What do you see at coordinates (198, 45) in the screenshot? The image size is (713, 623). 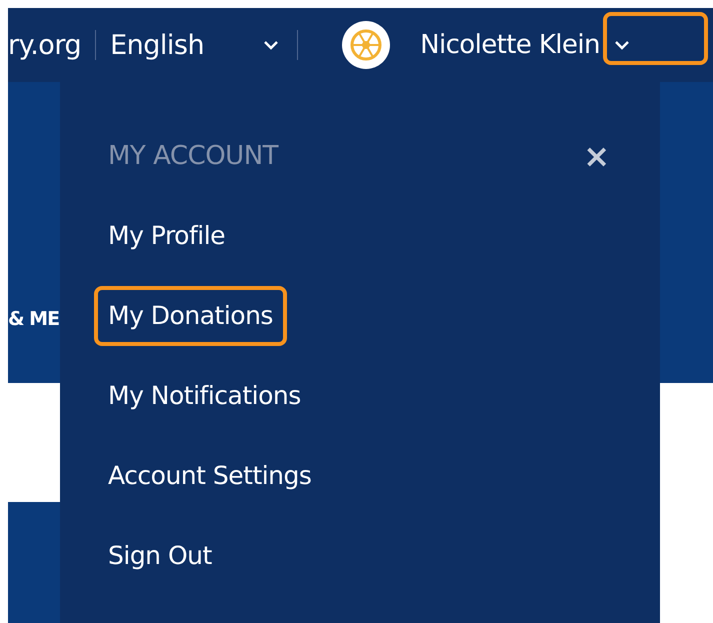 I see `language-select: English` at bounding box center [198, 45].